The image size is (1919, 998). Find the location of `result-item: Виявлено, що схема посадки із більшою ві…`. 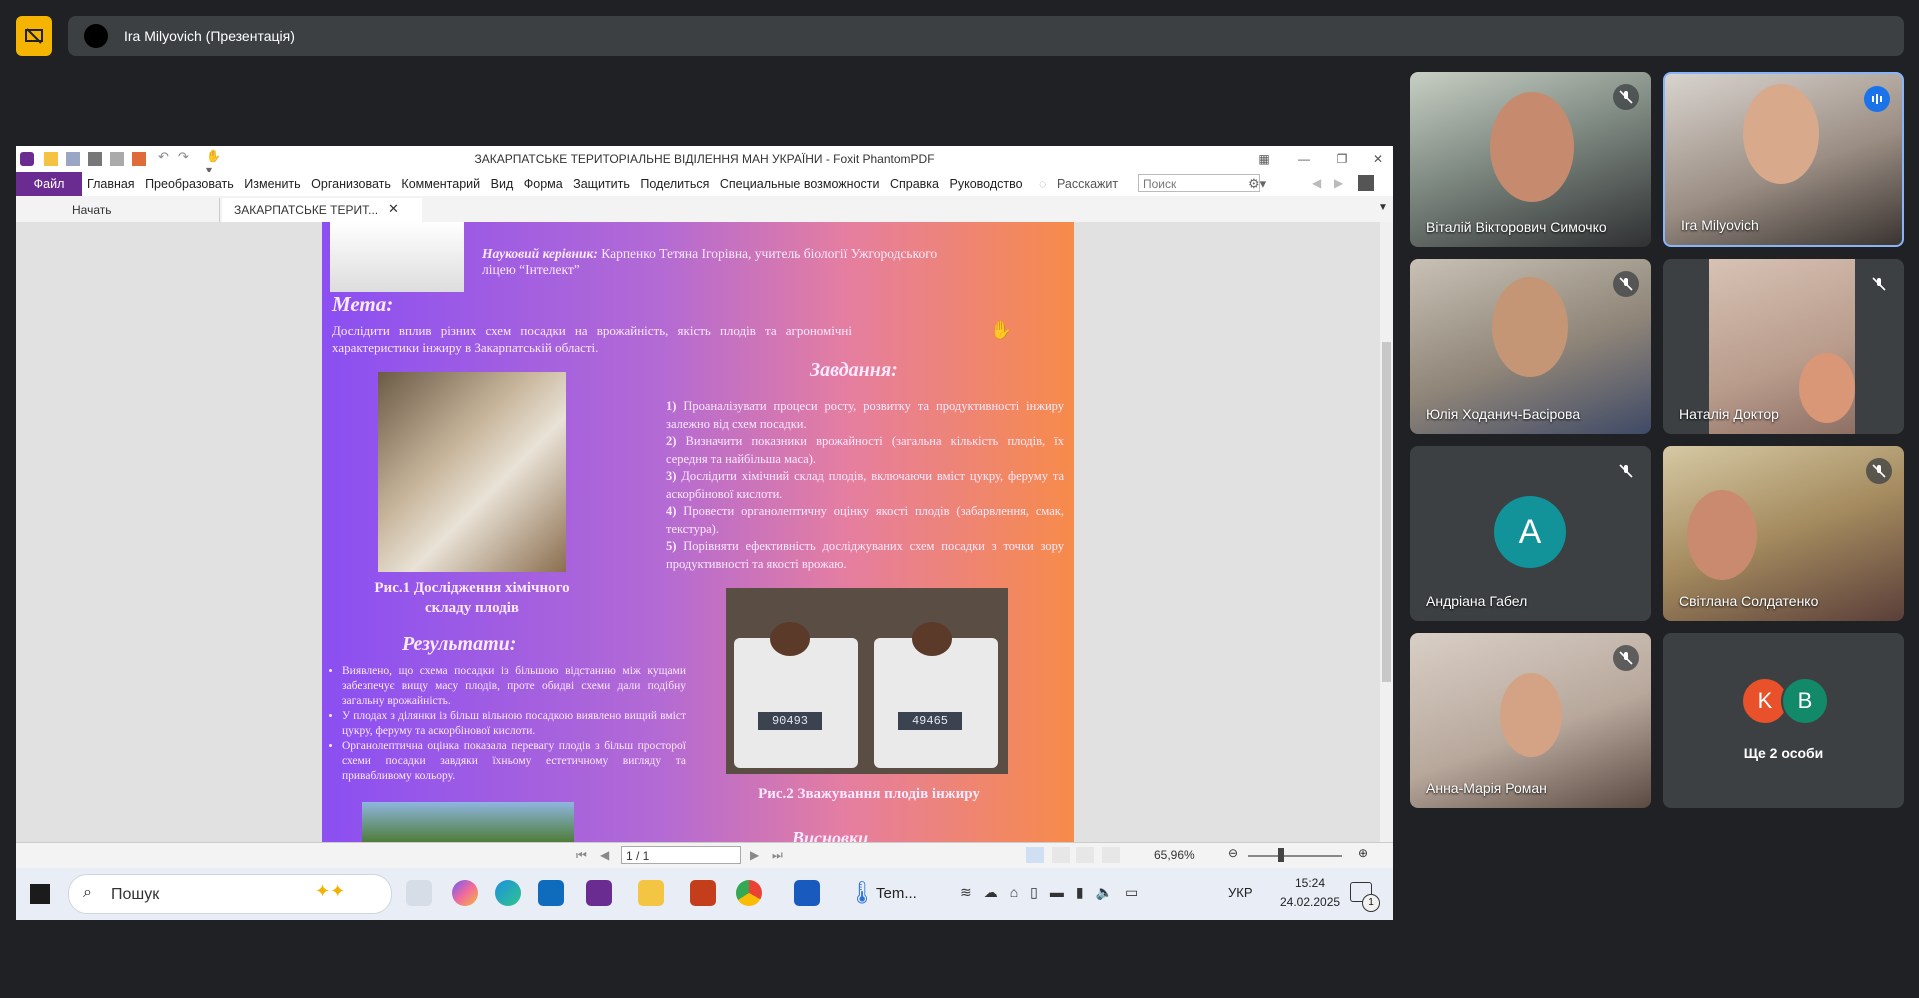

result-item: Виявлено, що схема посадки із більшою ві… is located at coordinates (514, 686).